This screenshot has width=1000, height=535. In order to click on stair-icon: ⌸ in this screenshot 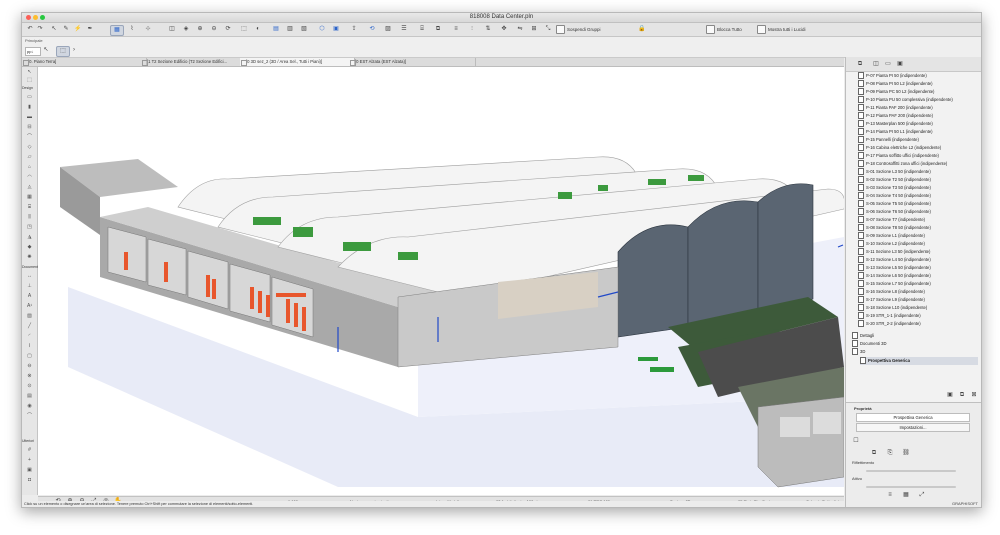, I will do `click(422, 29)`.